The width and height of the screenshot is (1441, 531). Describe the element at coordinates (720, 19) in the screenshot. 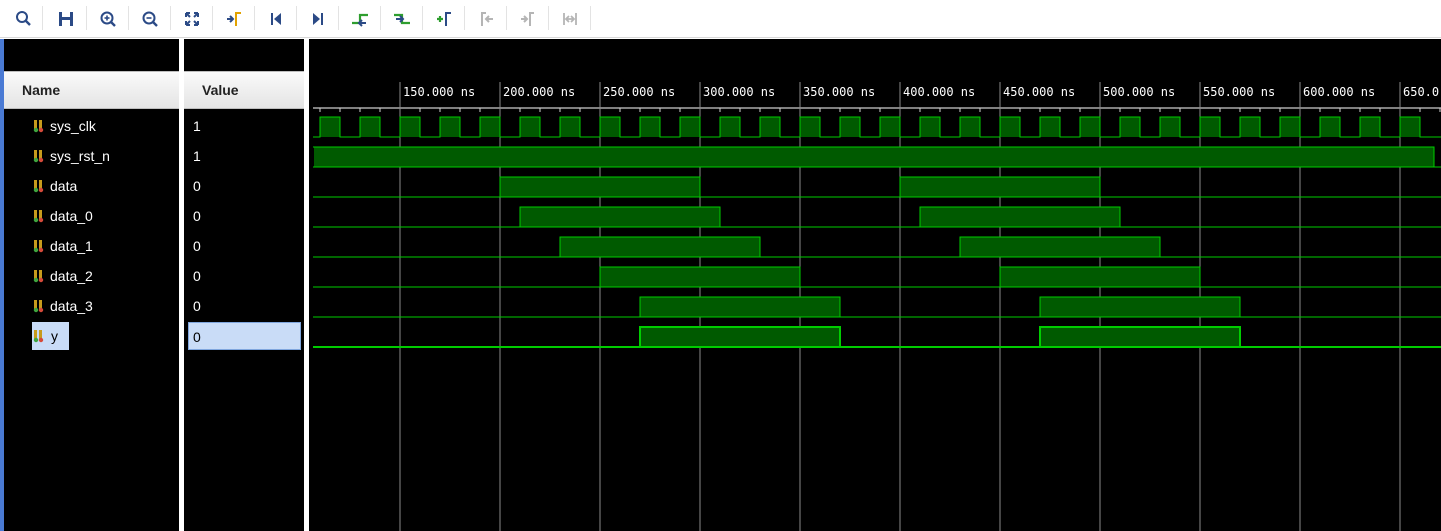

I see `waveform-toolbar` at that location.